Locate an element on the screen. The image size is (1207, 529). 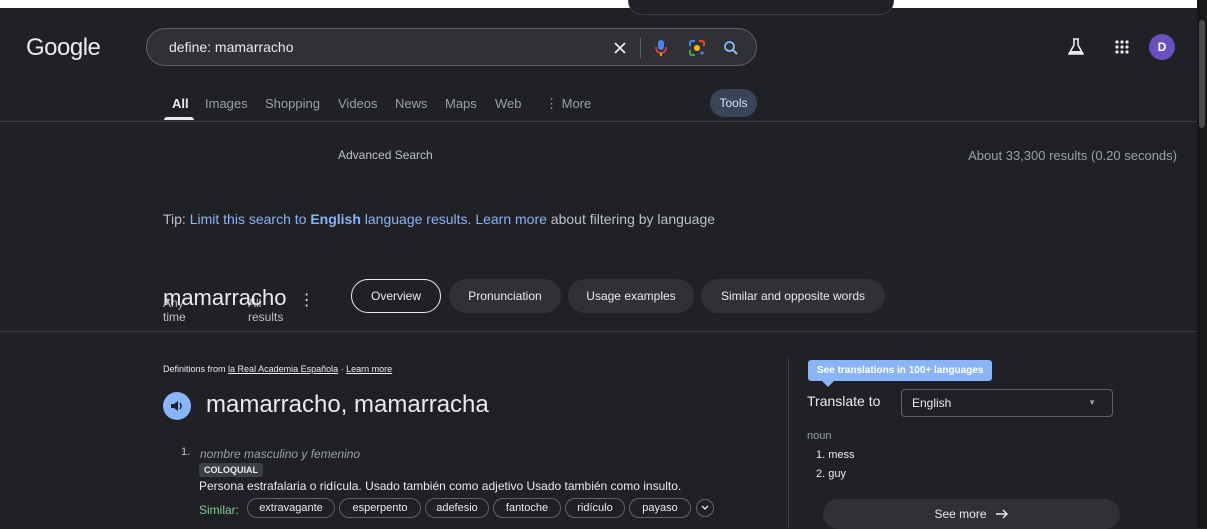
chip-overview: Overview is located at coordinates (396, 296).